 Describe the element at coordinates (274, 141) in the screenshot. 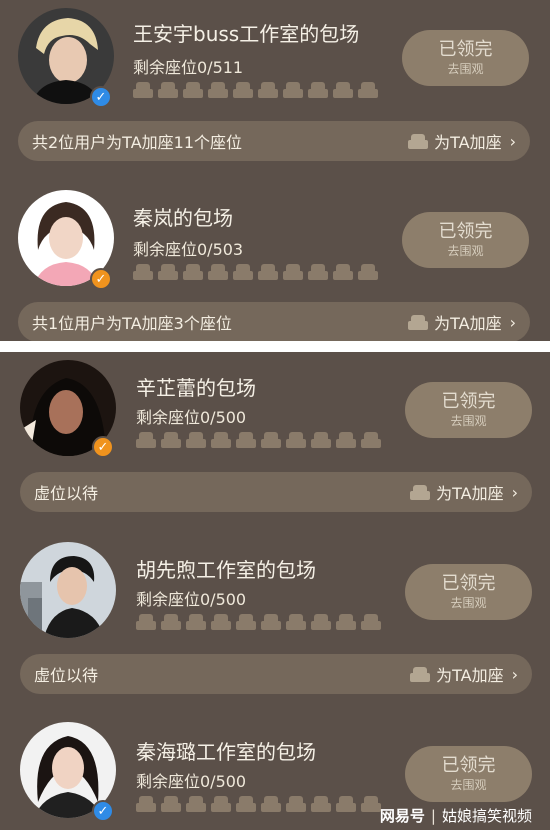

I see `add-seat-bar: 共2位用户为TA加座11个座位 为TA加座 ›` at that location.